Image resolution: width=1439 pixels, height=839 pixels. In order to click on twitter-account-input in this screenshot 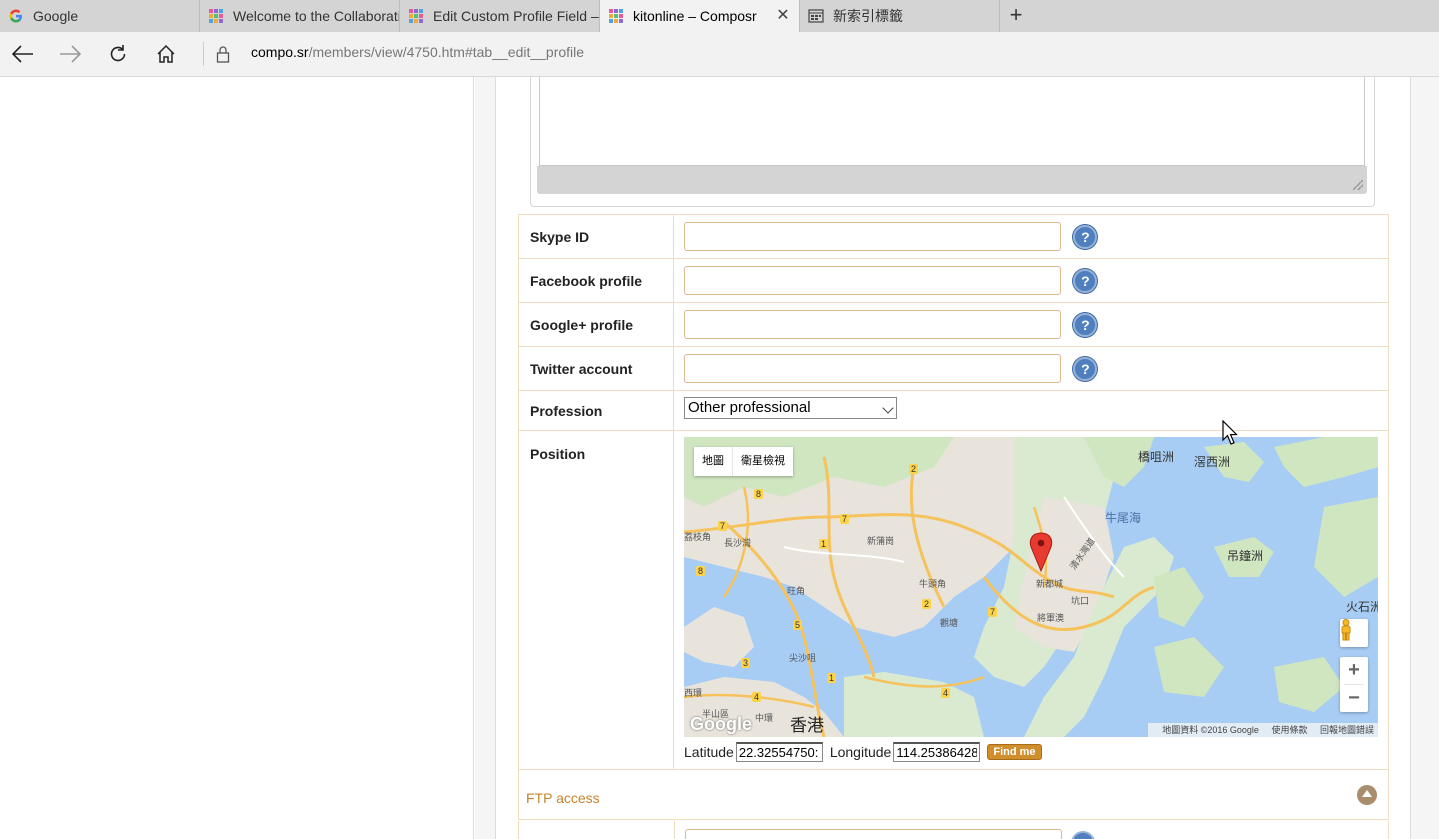, I will do `click(872, 368)`.